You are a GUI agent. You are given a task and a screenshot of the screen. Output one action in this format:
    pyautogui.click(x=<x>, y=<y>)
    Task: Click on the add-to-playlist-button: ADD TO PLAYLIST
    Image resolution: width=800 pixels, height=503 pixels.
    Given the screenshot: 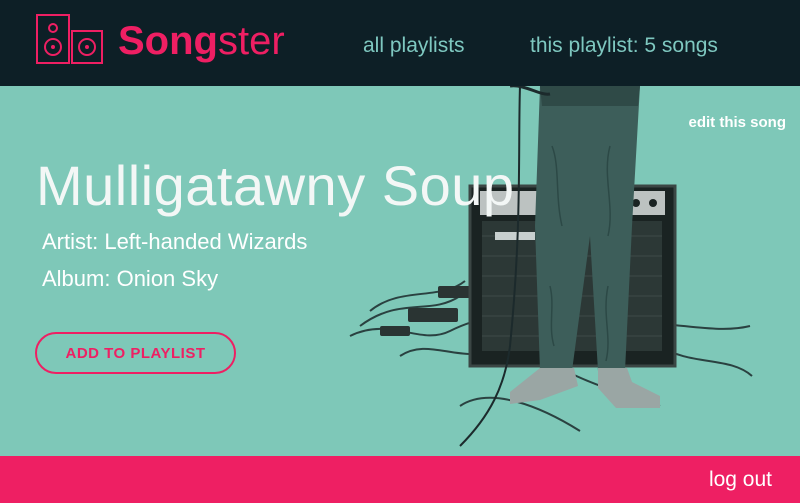 What is the action you would take?
    pyautogui.click(x=135, y=353)
    